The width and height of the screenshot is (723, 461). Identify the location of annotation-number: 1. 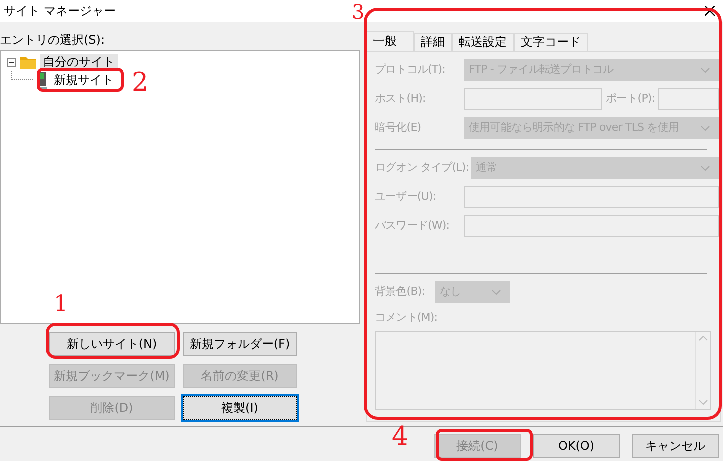
(61, 305).